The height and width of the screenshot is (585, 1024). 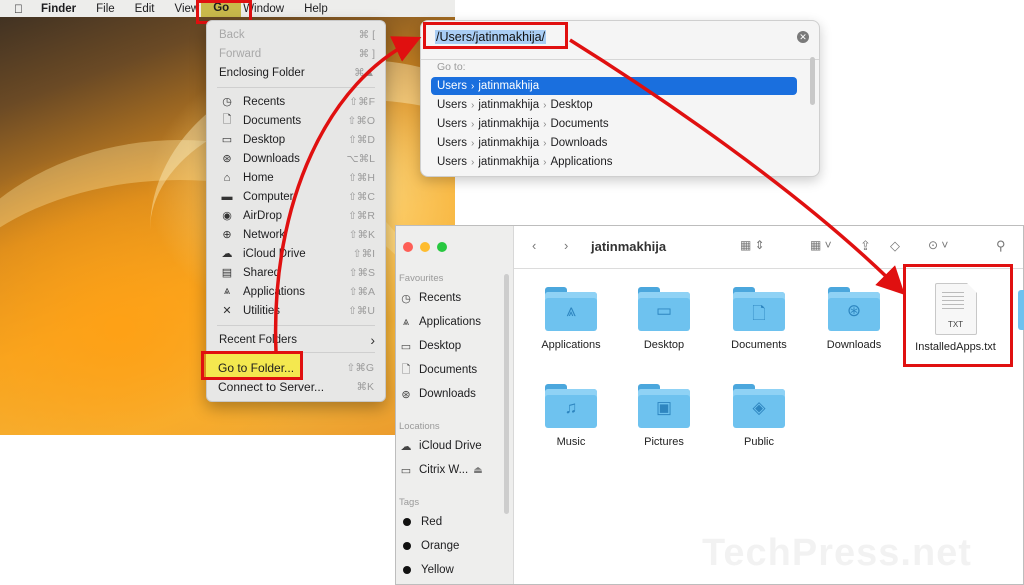 I want to click on close-window-button, so click(x=408, y=247).